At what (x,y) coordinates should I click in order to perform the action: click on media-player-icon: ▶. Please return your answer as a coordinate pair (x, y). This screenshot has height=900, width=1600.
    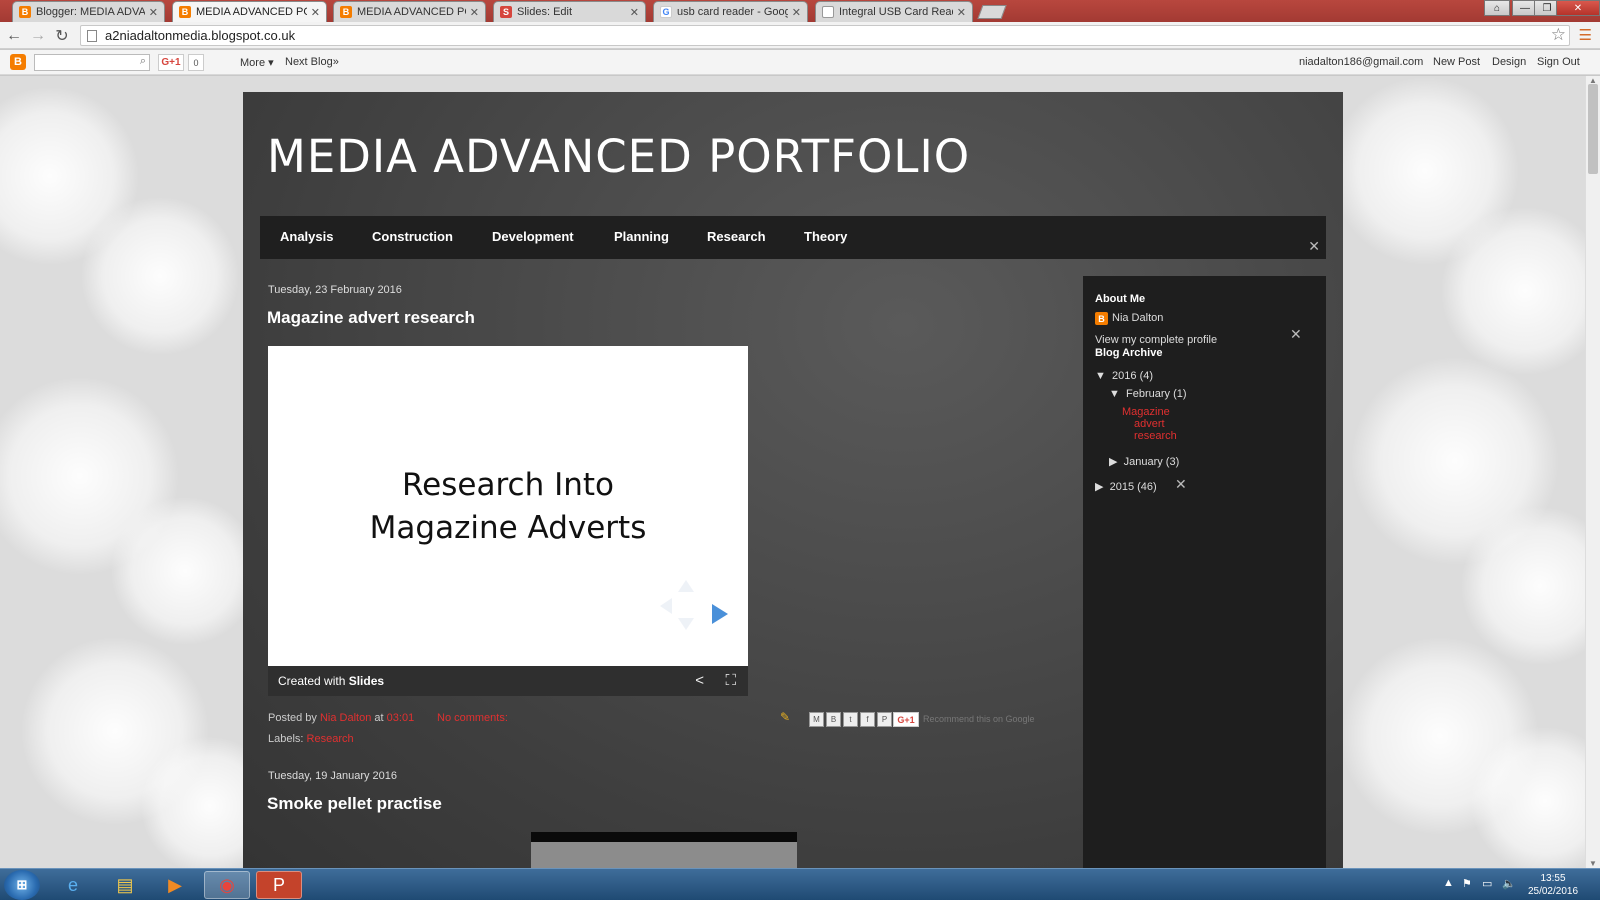
    Looking at the image, I should click on (175, 885).